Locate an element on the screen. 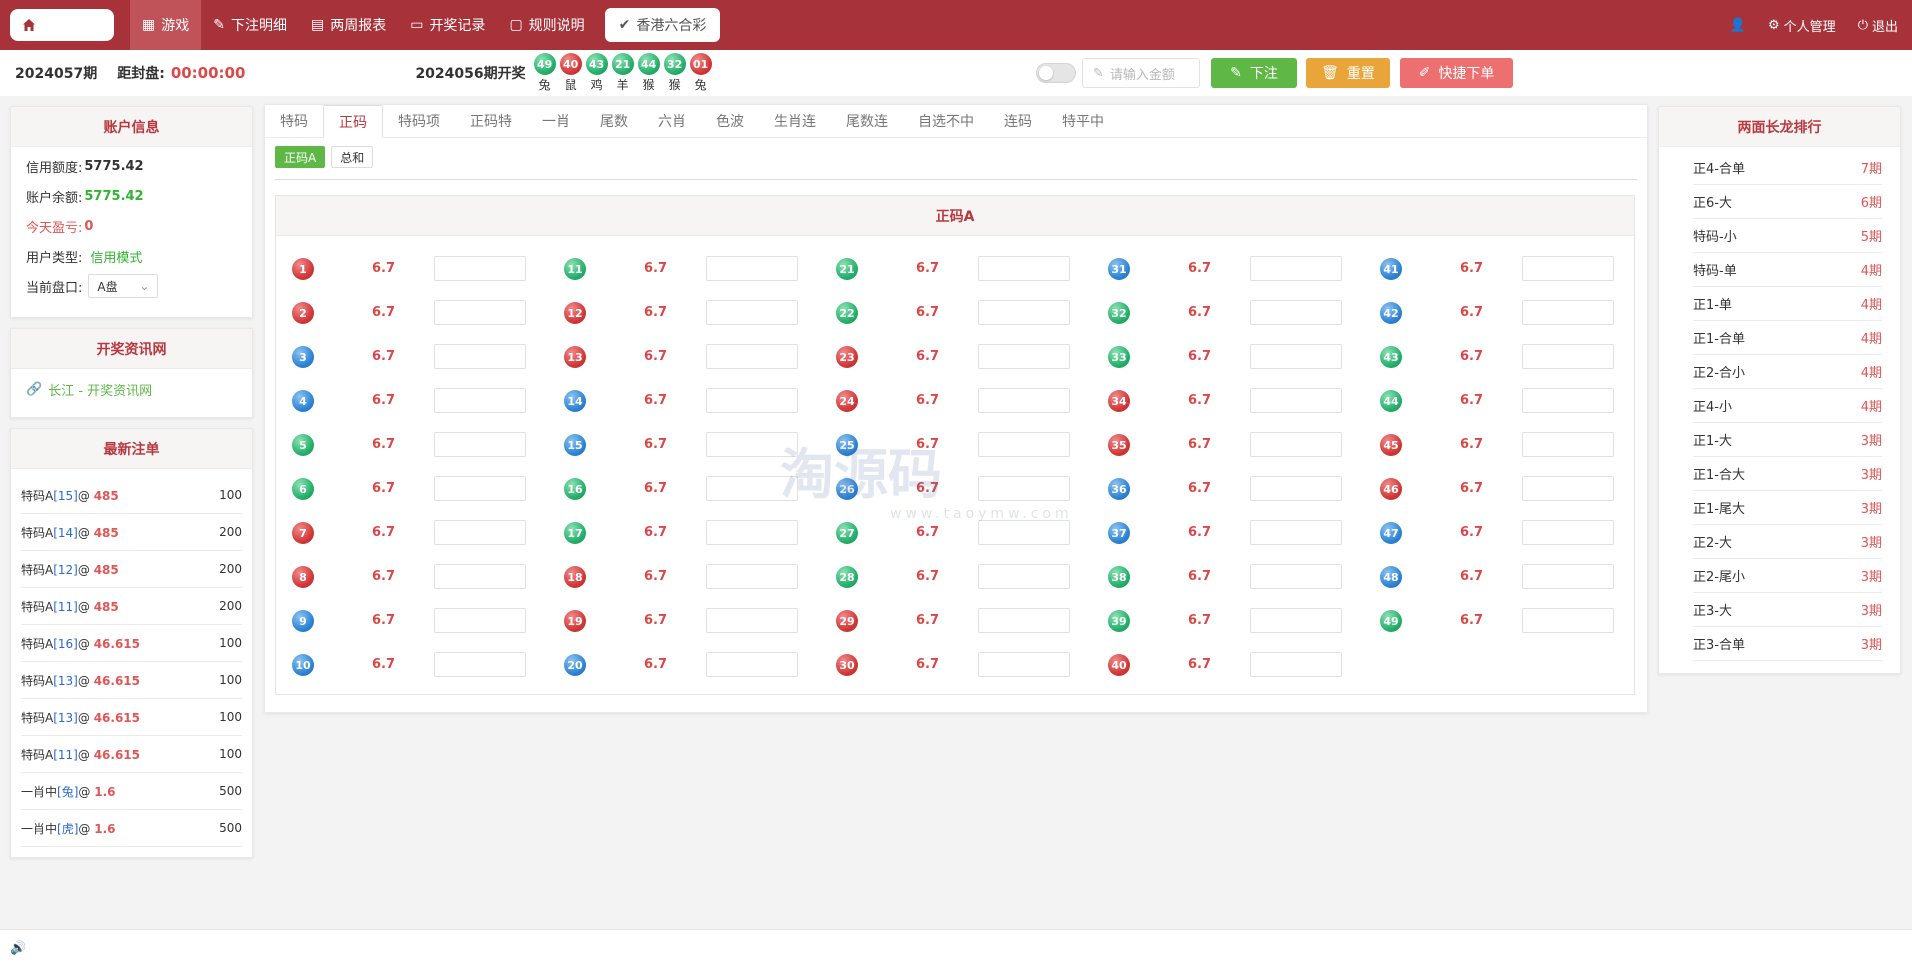  tab-7: 色波 is located at coordinates (730, 121).